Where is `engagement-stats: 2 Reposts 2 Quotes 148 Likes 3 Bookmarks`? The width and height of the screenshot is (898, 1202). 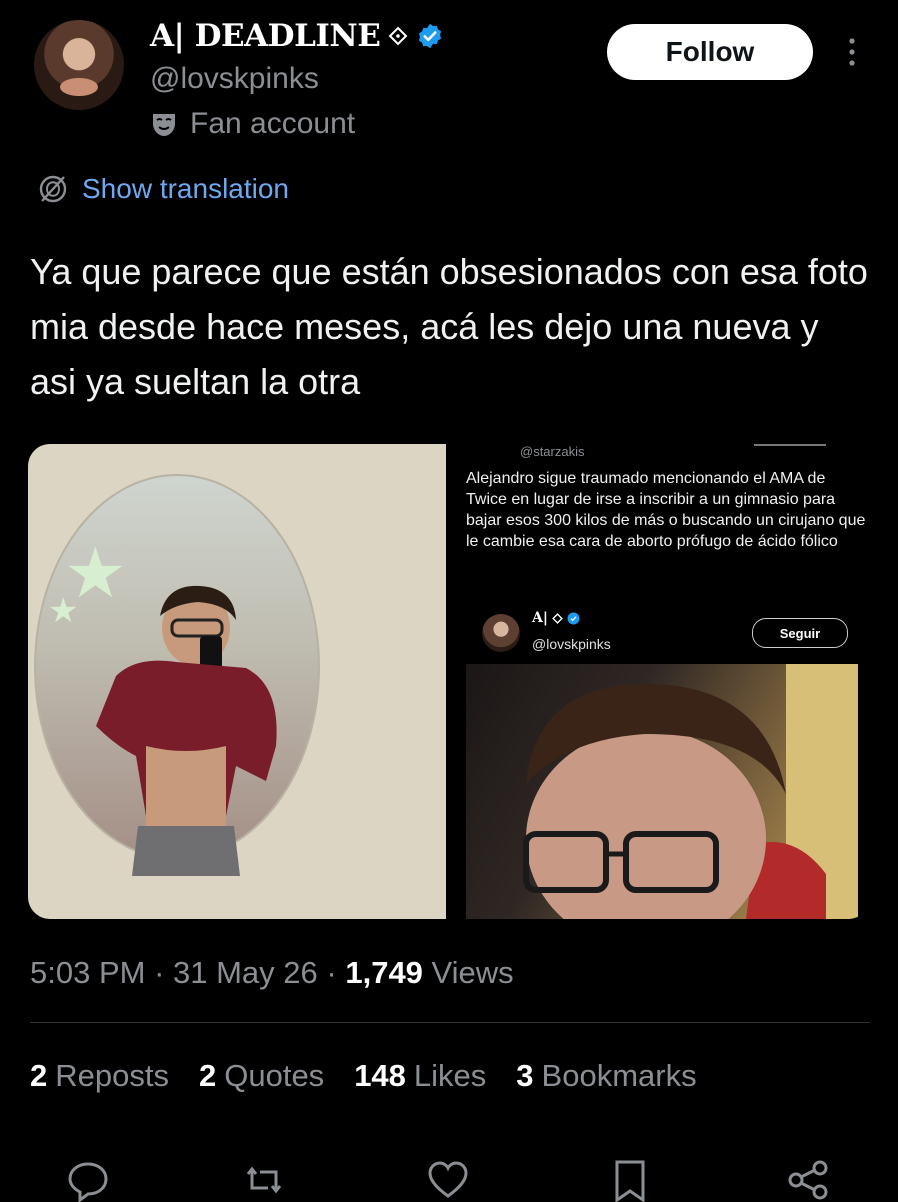
engagement-stats: 2 Reposts 2 Quotes 148 Likes 3 Bookmarks is located at coordinates (363, 1076).